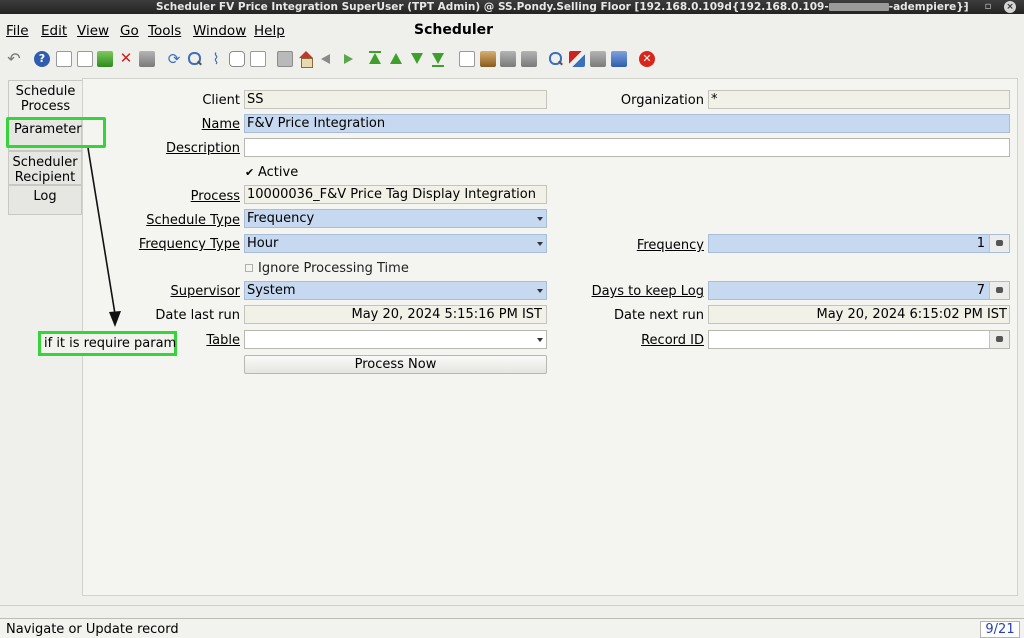 Image resolution: width=1024 pixels, height=638 pixels. What do you see at coordinates (215, 196) in the screenshot?
I see `process-label: Process` at bounding box center [215, 196].